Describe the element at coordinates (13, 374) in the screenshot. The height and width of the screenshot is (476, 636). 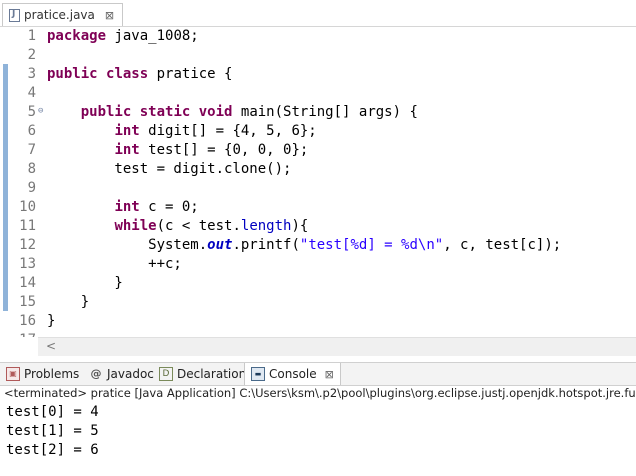
I see `problems-icon: ▣` at that location.